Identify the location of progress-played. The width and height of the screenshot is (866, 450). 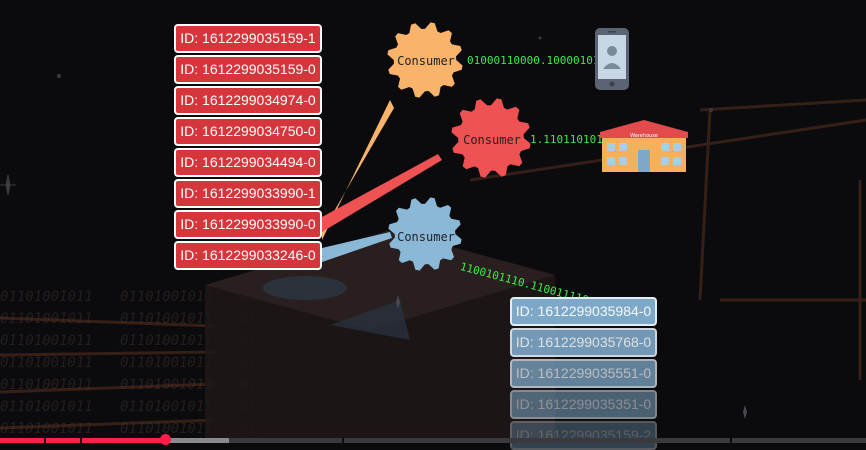
(82, 440).